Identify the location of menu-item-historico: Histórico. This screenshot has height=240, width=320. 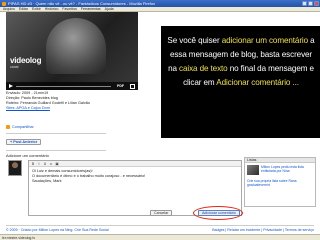
(52, 9).